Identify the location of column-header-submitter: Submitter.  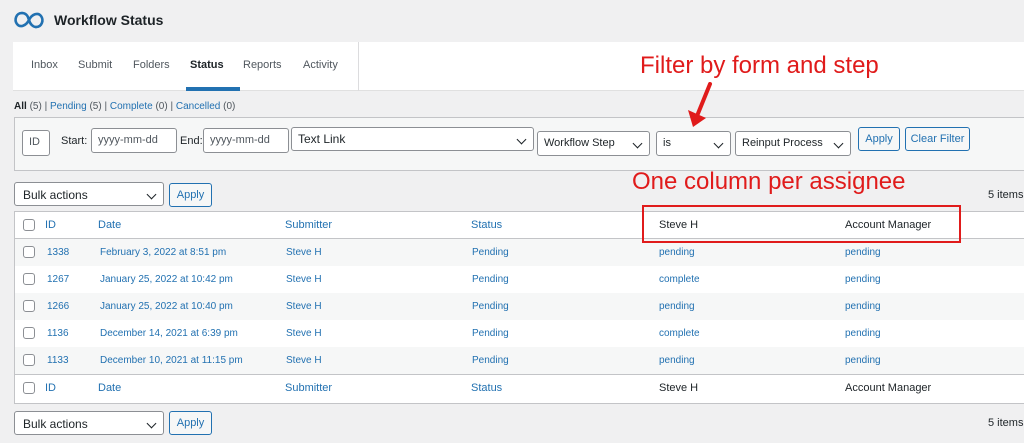
(308, 225).